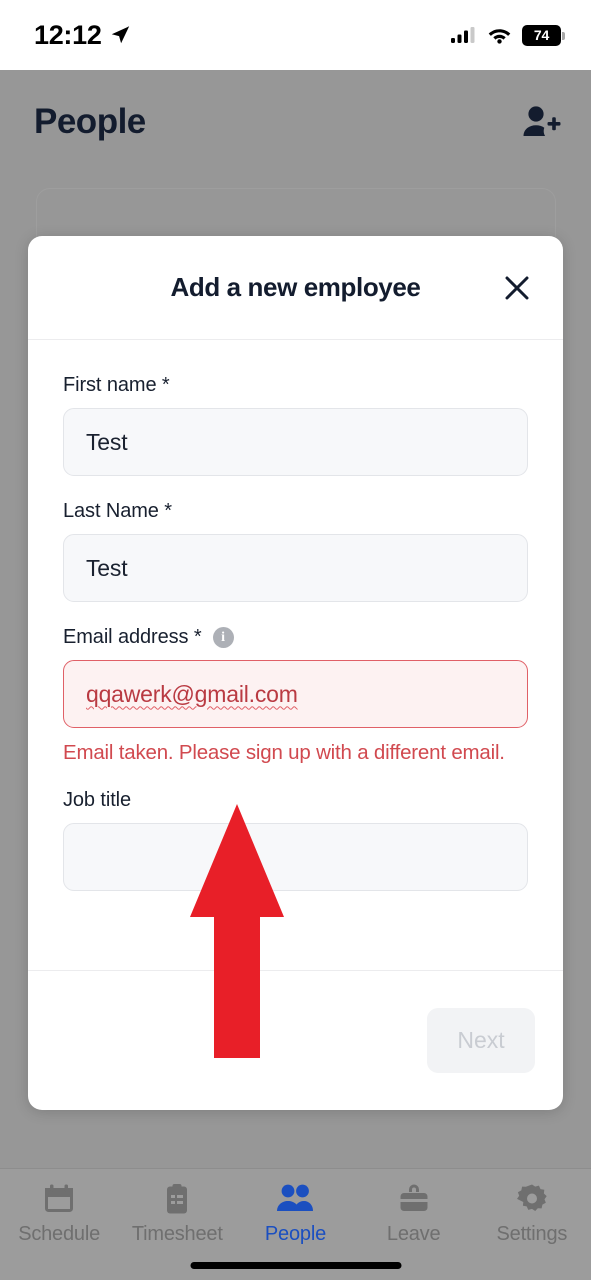 The height and width of the screenshot is (1280, 591). I want to click on first-name-value: Test, so click(107, 441).